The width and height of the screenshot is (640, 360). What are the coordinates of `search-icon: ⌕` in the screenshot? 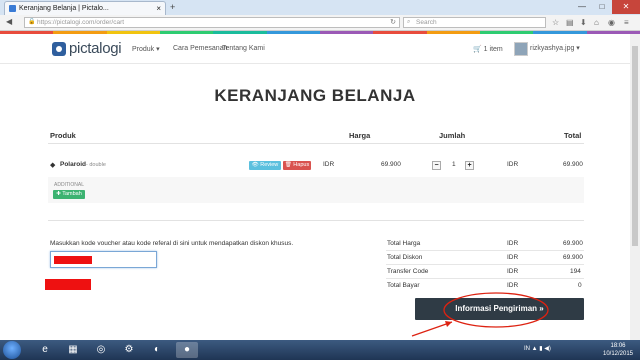 It's located at (409, 22).